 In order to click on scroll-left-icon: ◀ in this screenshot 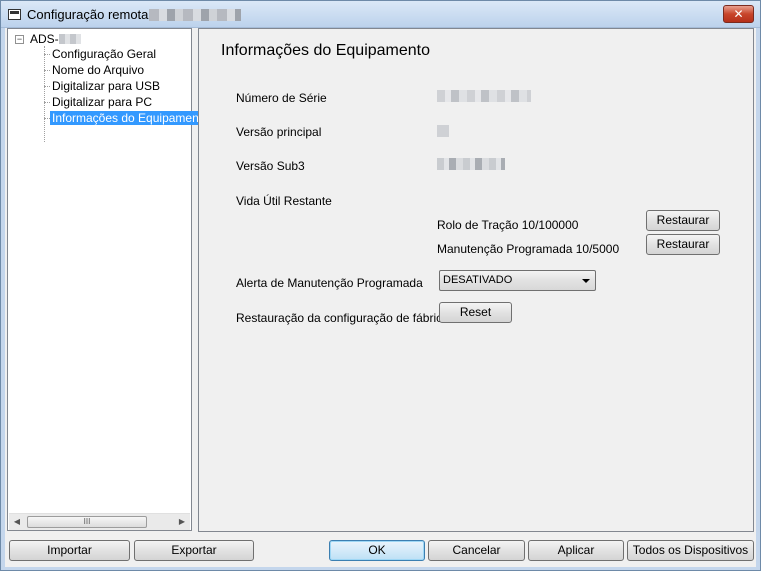, I will do `click(17, 522)`.